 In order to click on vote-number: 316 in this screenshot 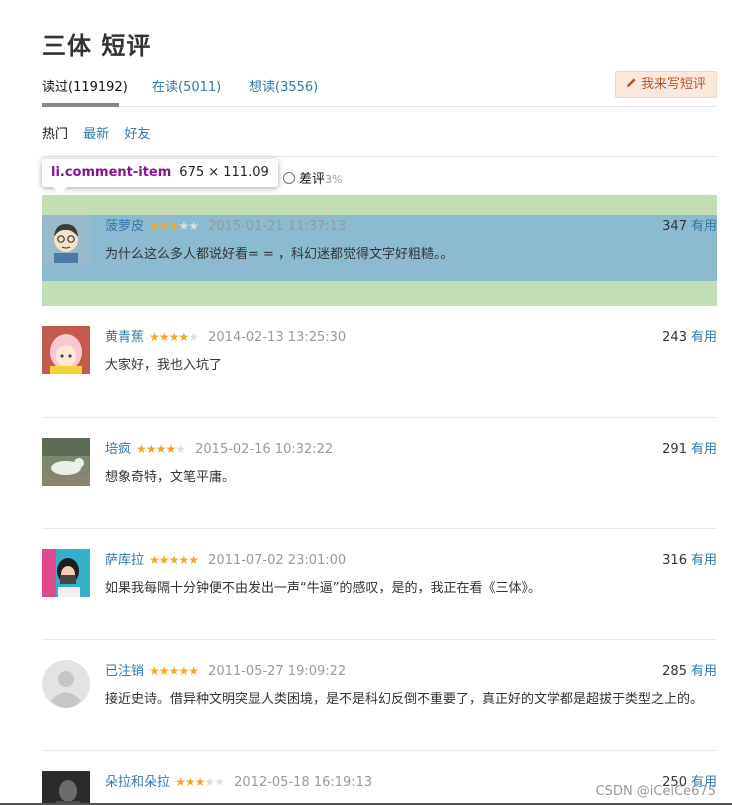, I will do `click(674, 560)`.